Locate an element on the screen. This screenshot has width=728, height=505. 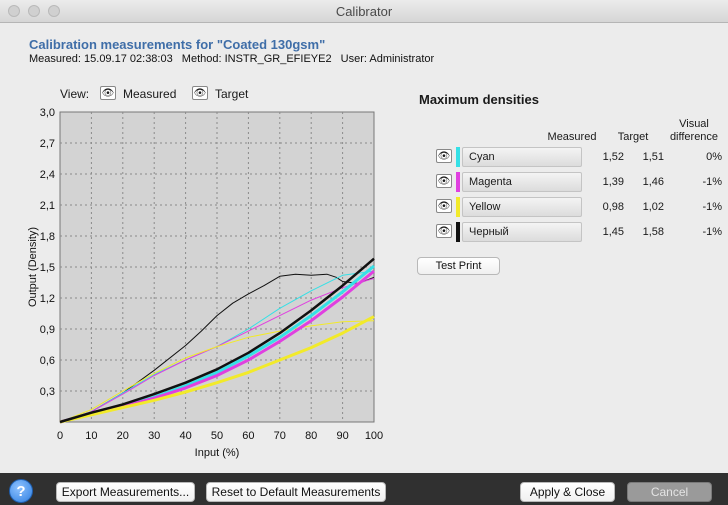
x-tick-label: 10 is located at coordinates (91, 436).